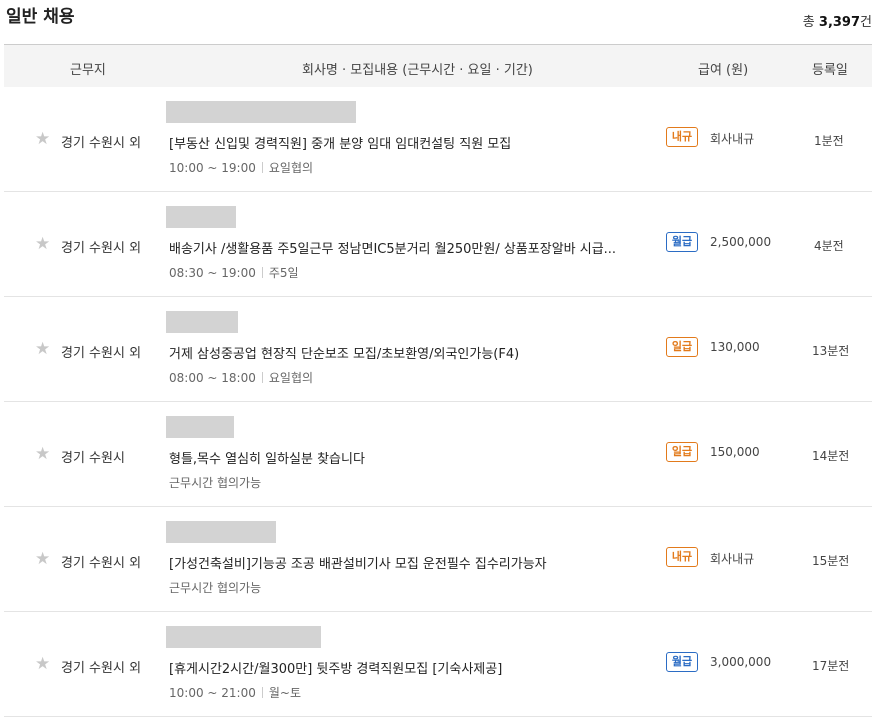 Image resolution: width=876 pixels, height=722 pixels. What do you see at coordinates (829, 141) in the screenshot?
I see `posted-date: 1분전` at bounding box center [829, 141].